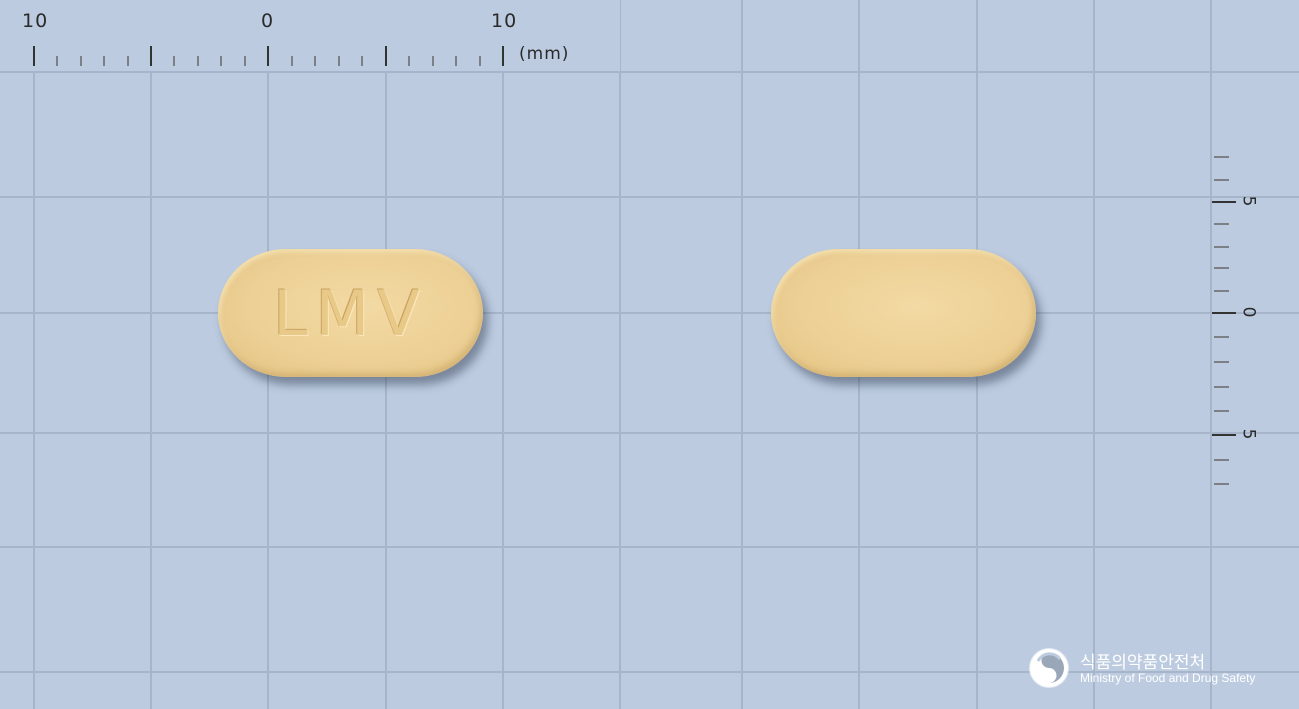 The height and width of the screenshot is (709, 1299). What do you see at coordinates (504, 21) in the screenshot?
I see `top-ruler-label-right: 10` at bounding box center [504, 21].